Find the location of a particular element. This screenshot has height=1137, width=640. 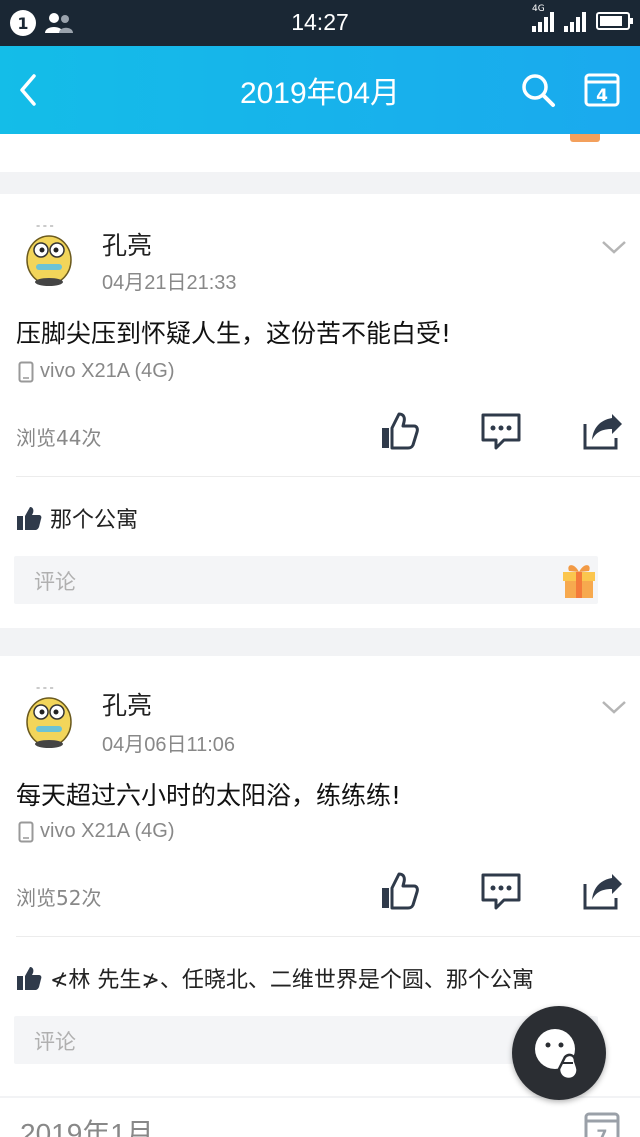

post-content: 每天超过六小时的太阳浴，练练练! is located at coordinates (209, 795).